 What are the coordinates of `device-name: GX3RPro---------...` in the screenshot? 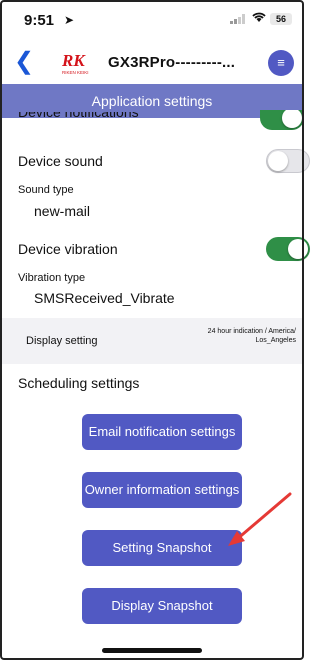 It's located at (172, 62).